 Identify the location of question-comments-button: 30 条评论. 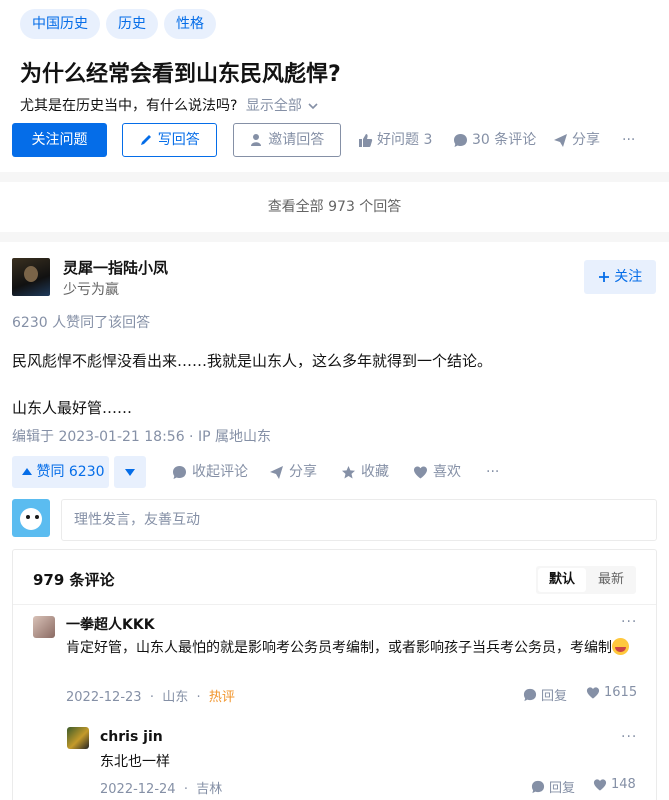
(494, 140).